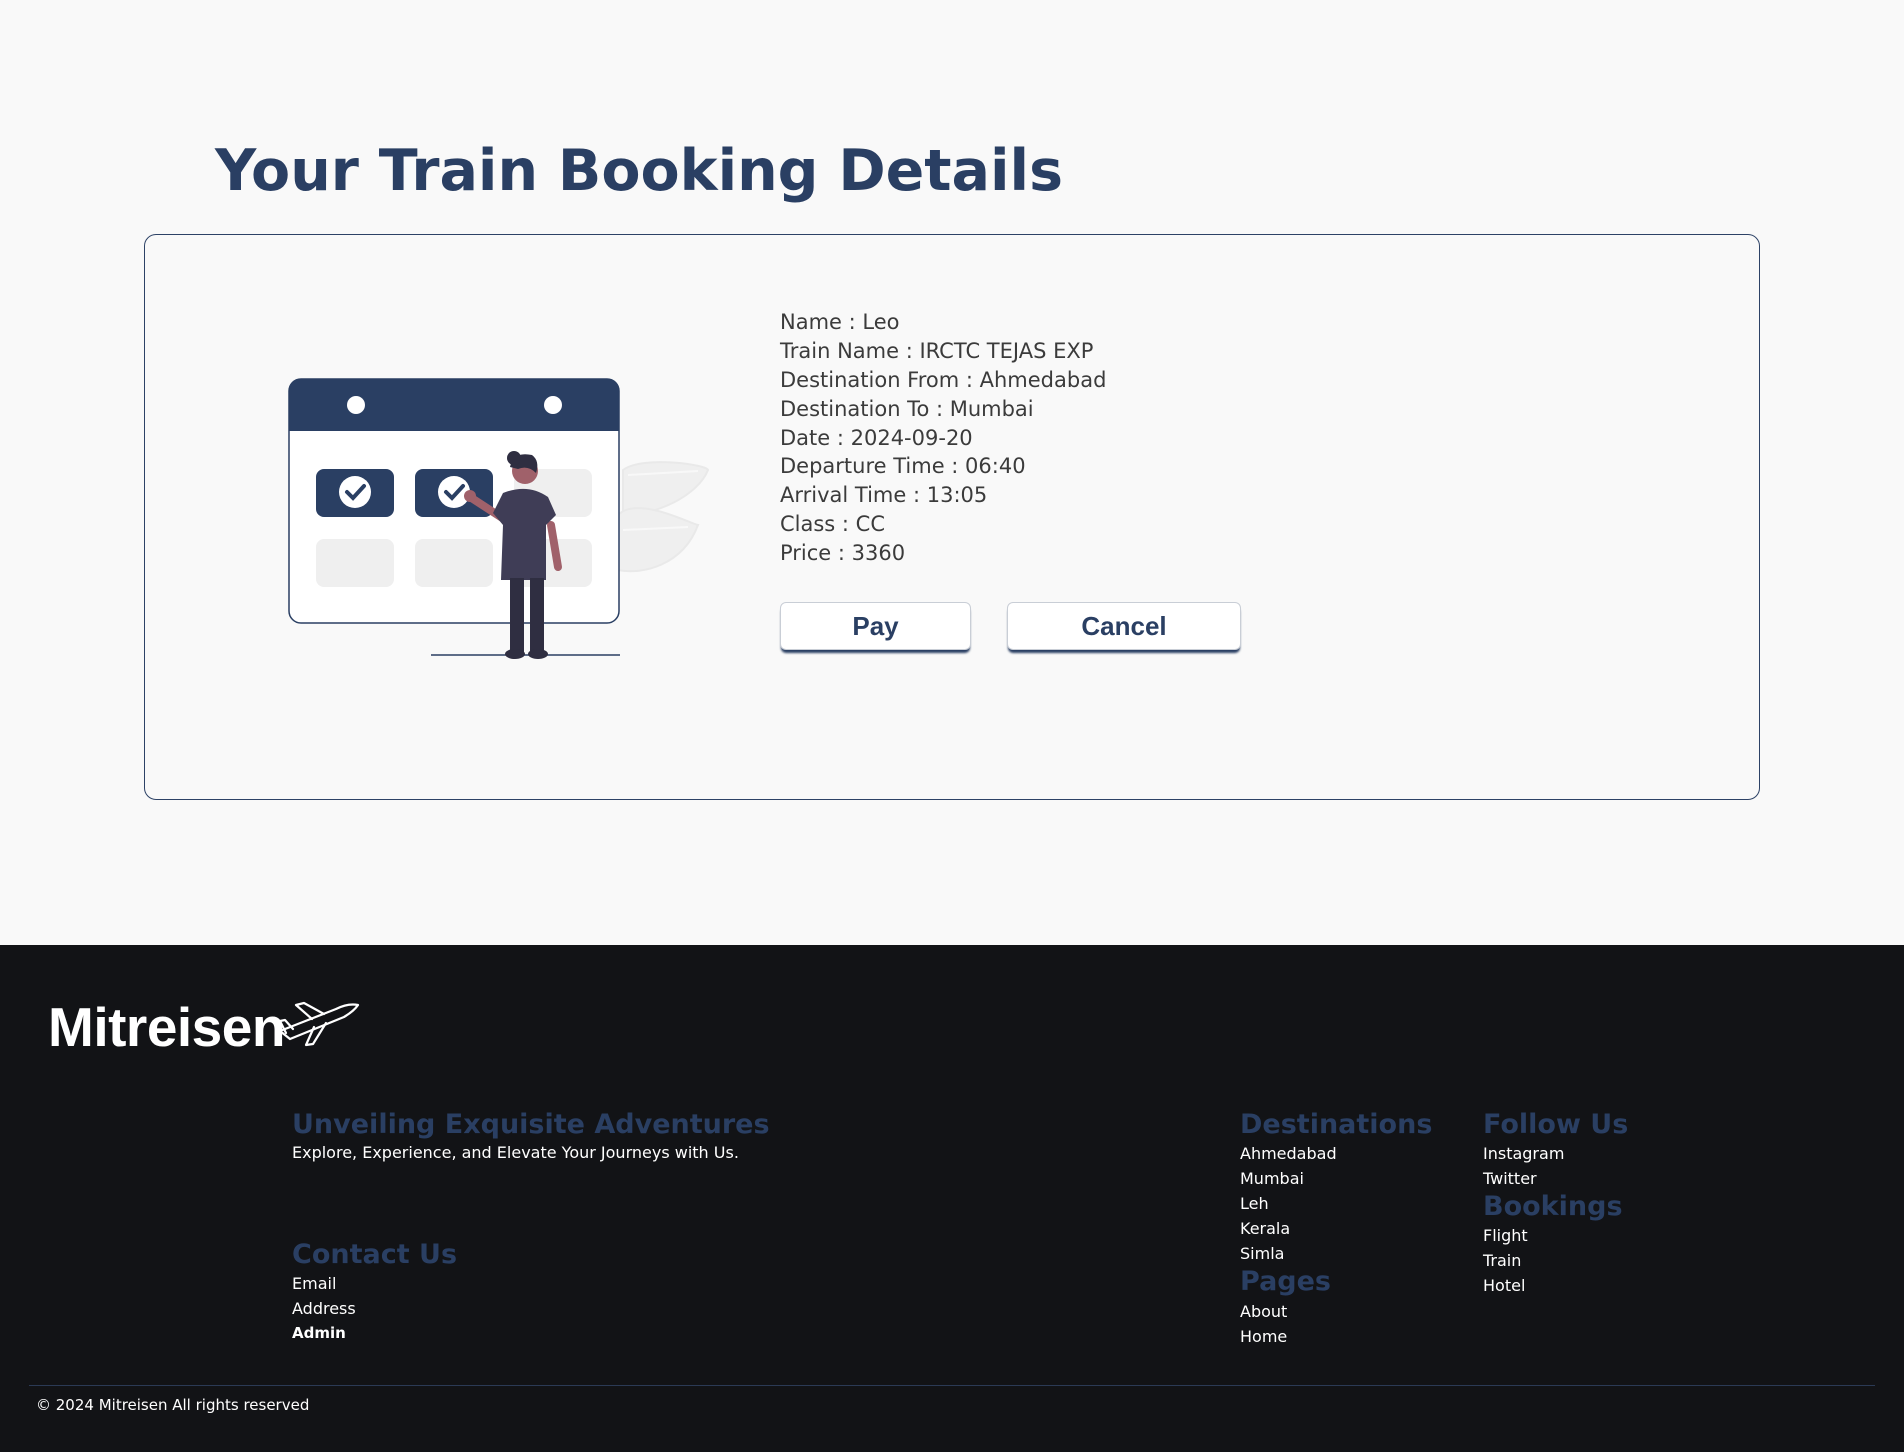 The height and width of the screenshot is (1452, 1904). What do you see at coordinates (1523, 1153) in the screenshot?
I see `social-link-instagram: Instagram` at bounding box center [1523, 1153].